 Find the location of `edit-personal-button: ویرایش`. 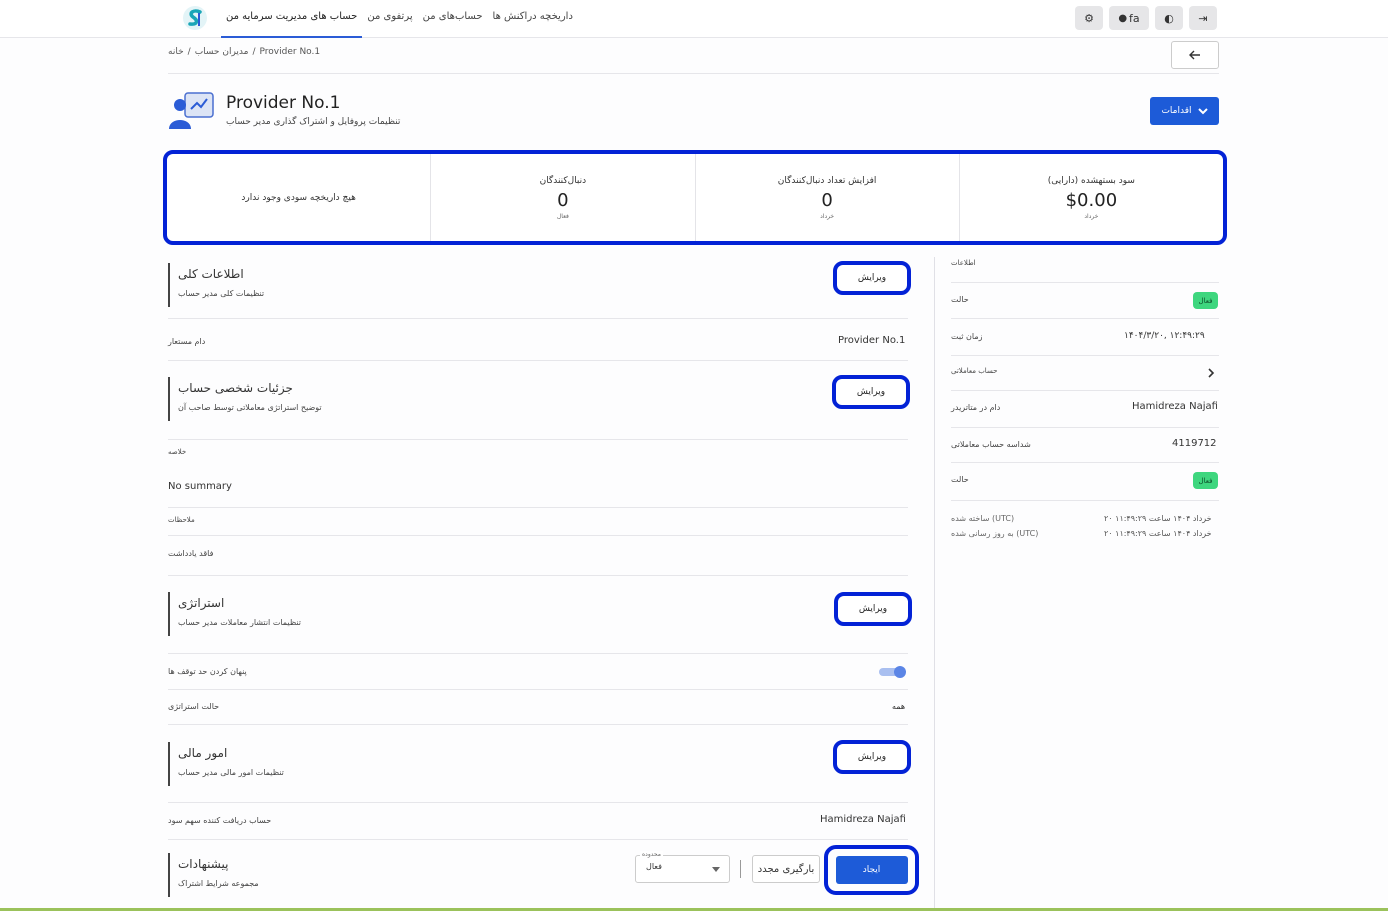

edit-personal-button: ویرایش is located at coordinates (871, 392).